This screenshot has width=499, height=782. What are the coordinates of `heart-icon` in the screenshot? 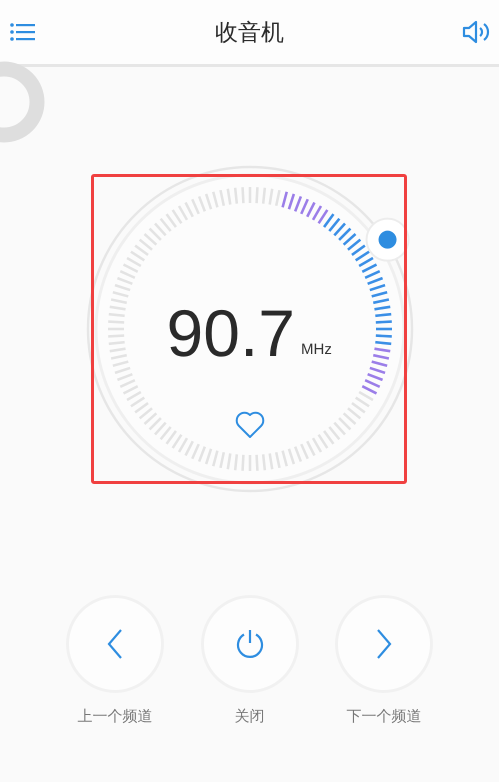 It's located at (249, 425).